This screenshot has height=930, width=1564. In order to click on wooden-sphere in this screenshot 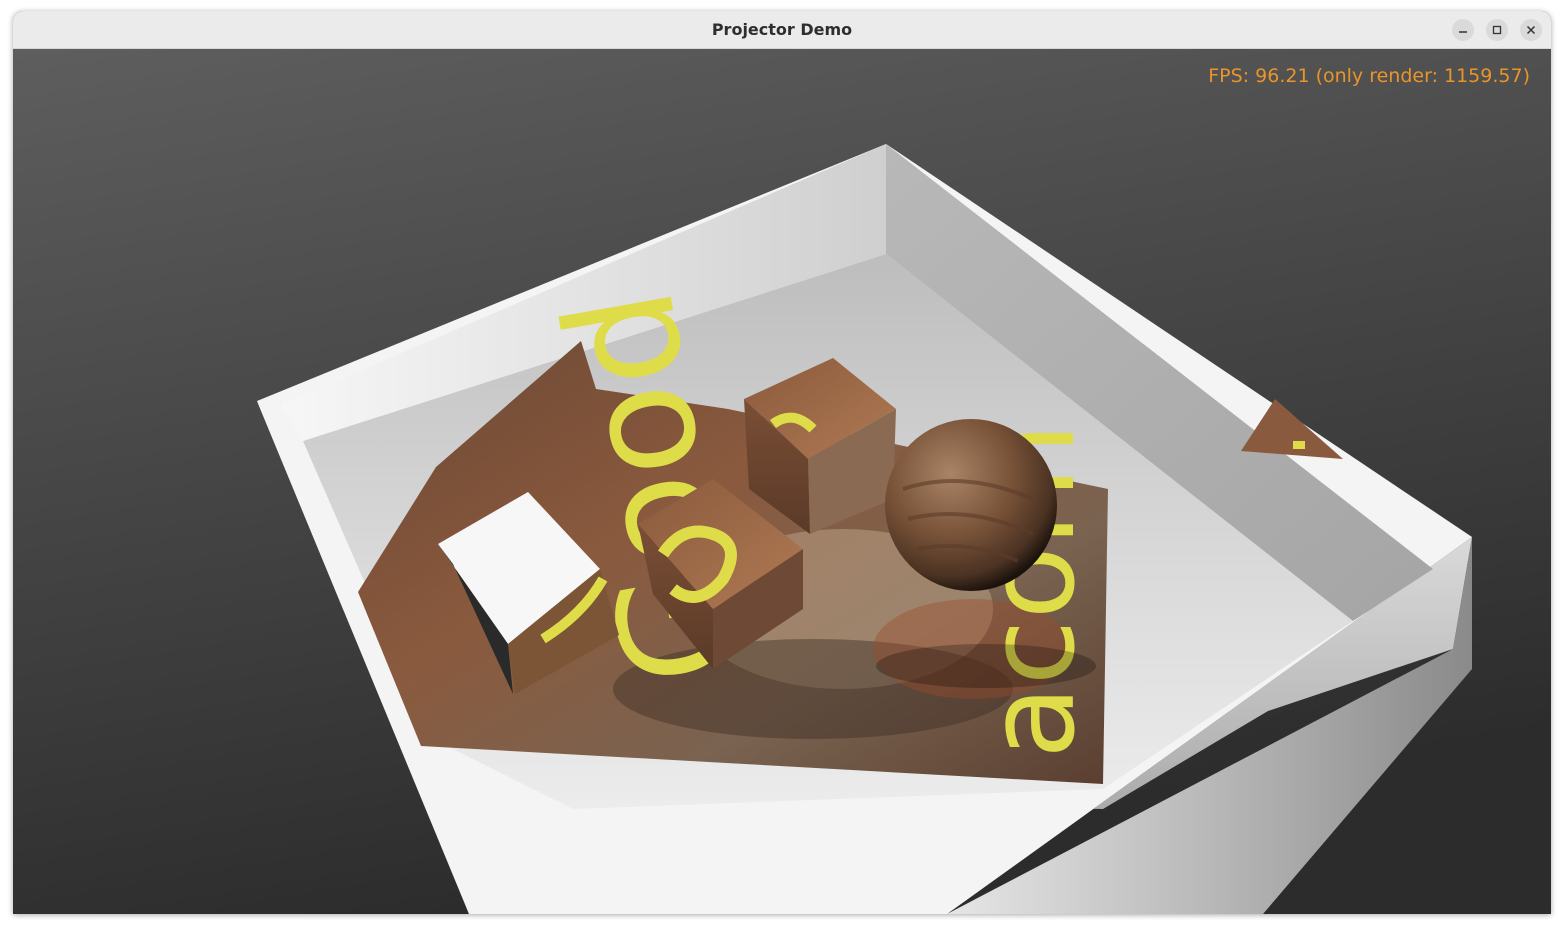, I will do `click(971, 505)`.